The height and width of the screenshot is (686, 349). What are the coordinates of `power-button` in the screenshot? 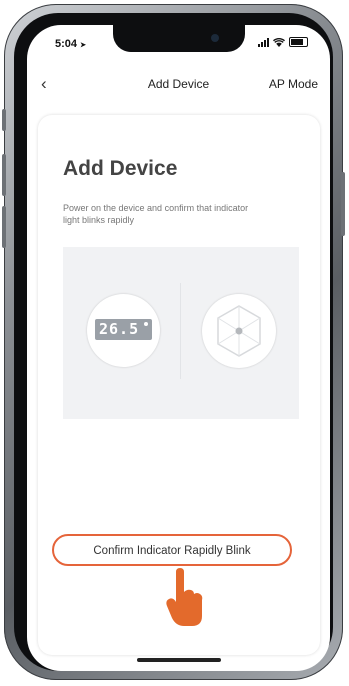 It's located at (343, 204).